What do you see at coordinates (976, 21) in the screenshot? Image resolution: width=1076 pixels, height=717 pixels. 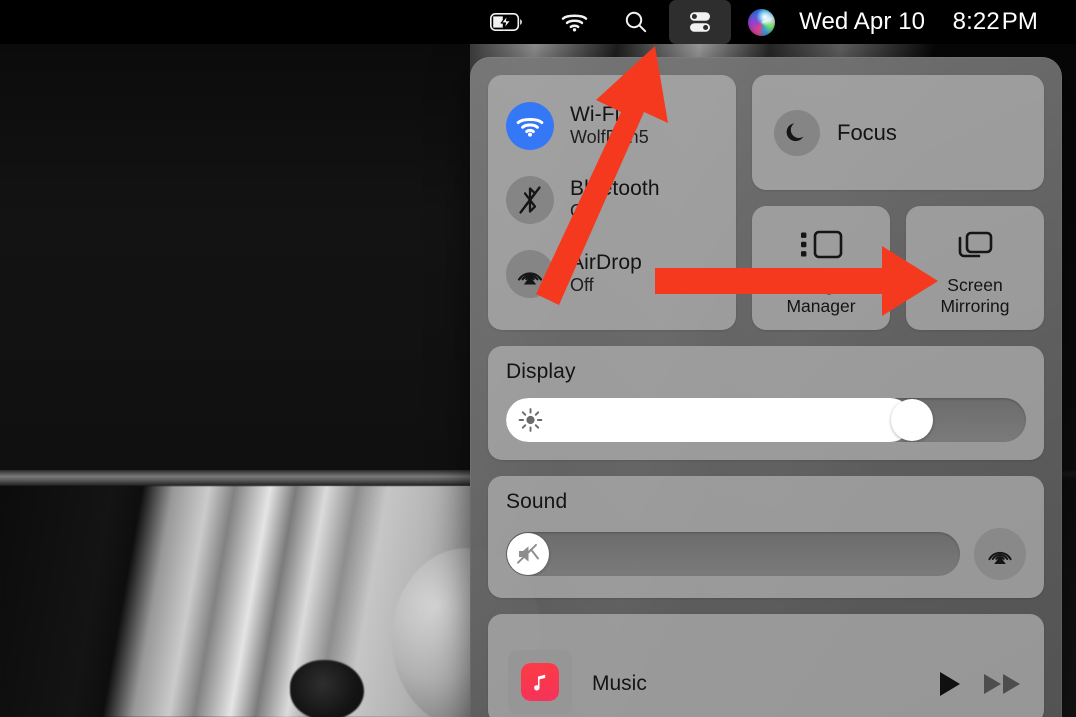 I see `clock-time: 8:22` at bounding box center [976, 21].